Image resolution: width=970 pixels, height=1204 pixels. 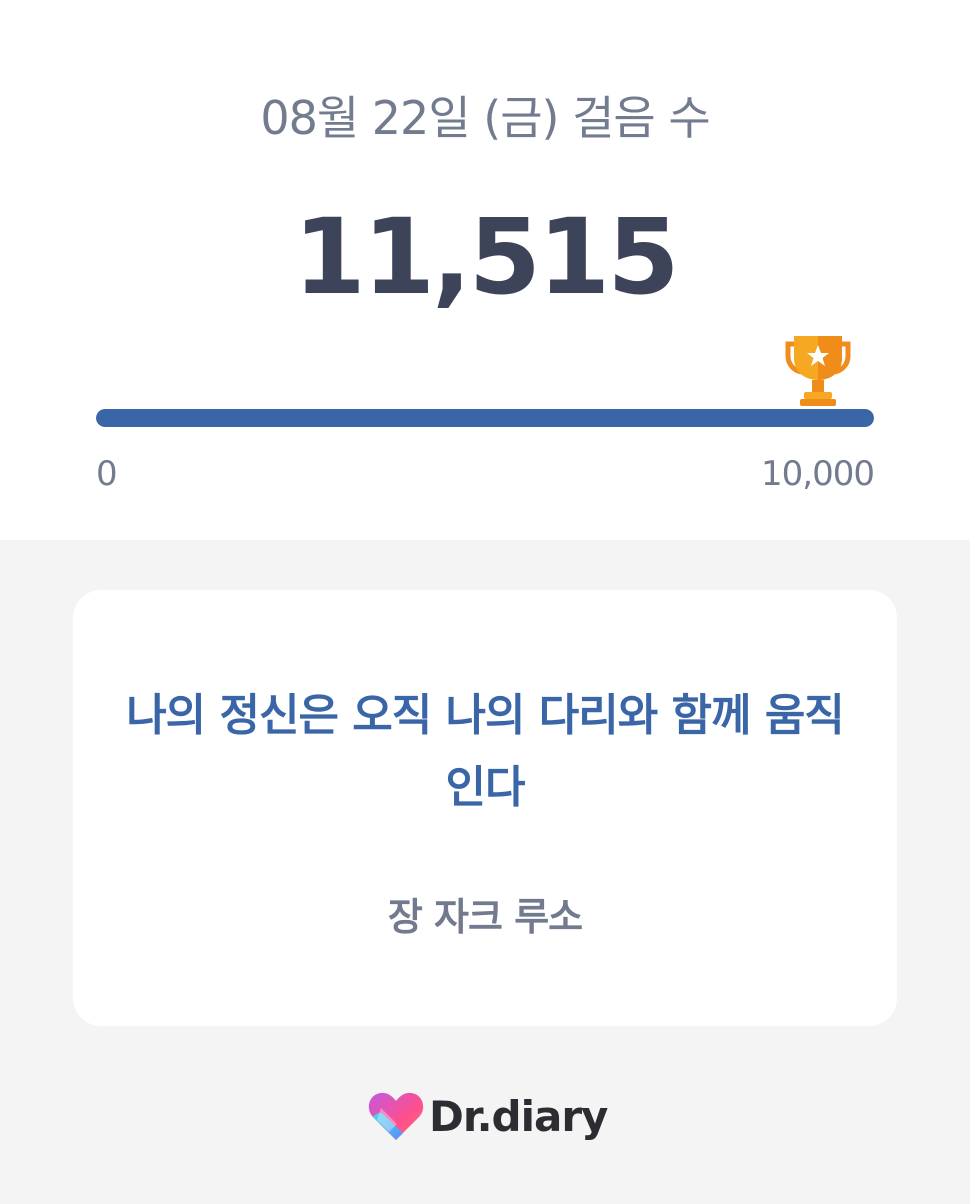 I want to click on date-title: 08월 22일 (금) 걸음 수, so click(x=485, y=118).